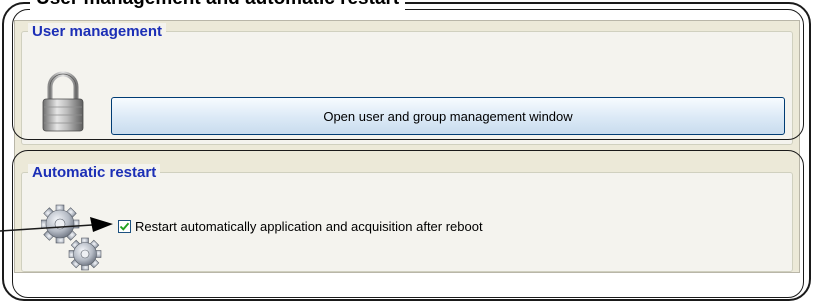 The width and height of the screenshot is (815, 305). I want to click on pointer-arrow-icon, so click(56, 224).